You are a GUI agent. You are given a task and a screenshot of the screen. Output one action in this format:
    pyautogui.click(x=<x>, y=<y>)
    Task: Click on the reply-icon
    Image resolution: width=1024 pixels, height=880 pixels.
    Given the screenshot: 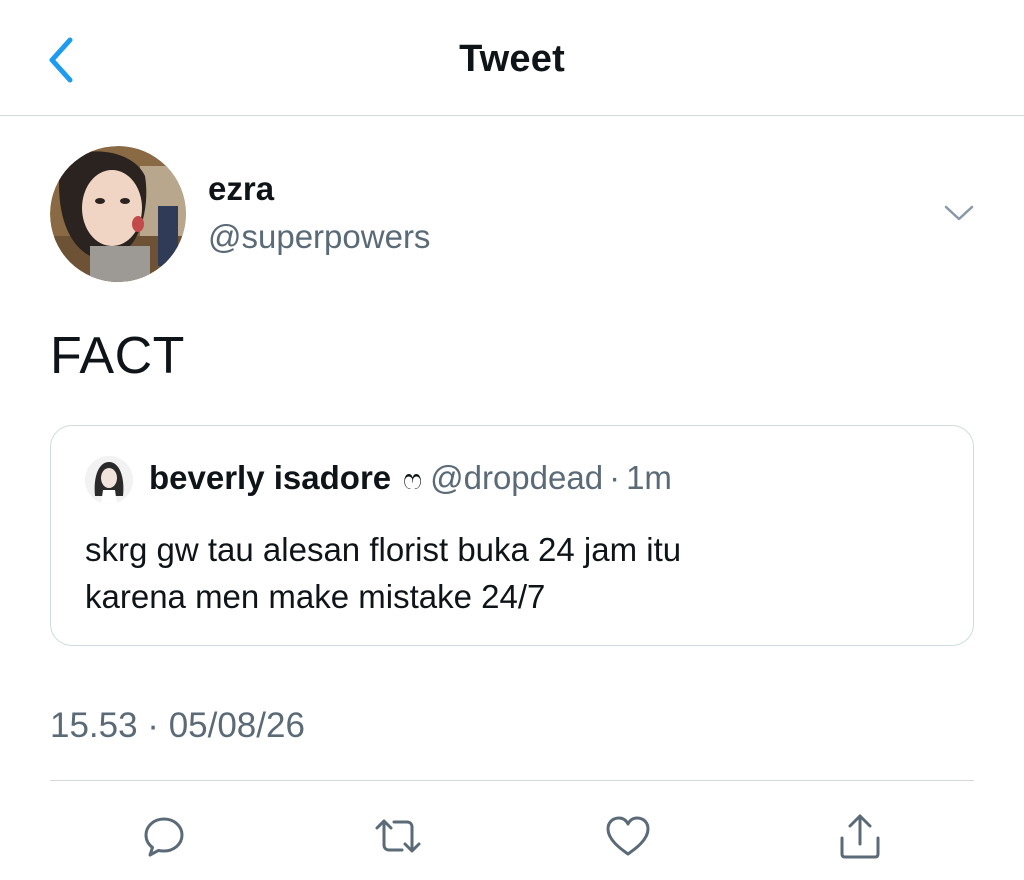 What is the action you would take?
    pyautogui.click(x=164, y=837)
    